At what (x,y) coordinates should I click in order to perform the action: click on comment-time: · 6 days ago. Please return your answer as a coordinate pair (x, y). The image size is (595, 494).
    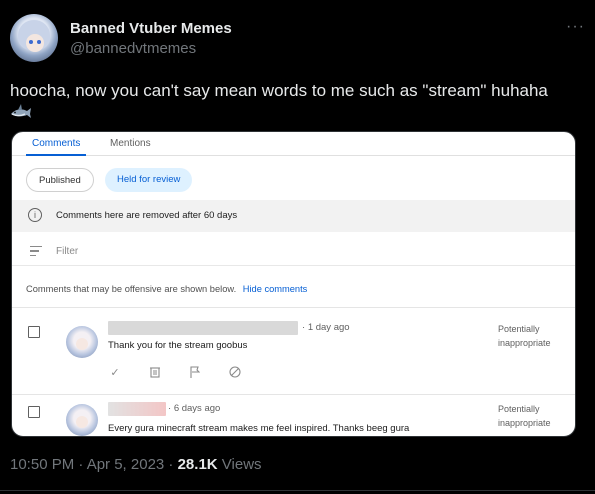
    Looking at the image, I should click on (194, 408).